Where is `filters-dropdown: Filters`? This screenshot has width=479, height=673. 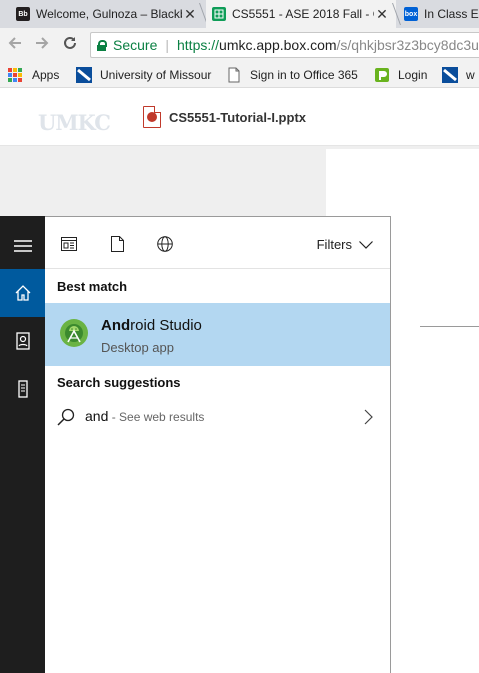 filters-dropdown: Filters is located at coordinates (345, 244).